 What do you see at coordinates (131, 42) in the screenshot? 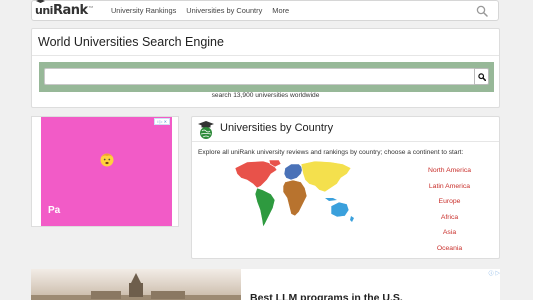
I see `page-title: World Universities Search Engine` at bounding box center [131, 42].